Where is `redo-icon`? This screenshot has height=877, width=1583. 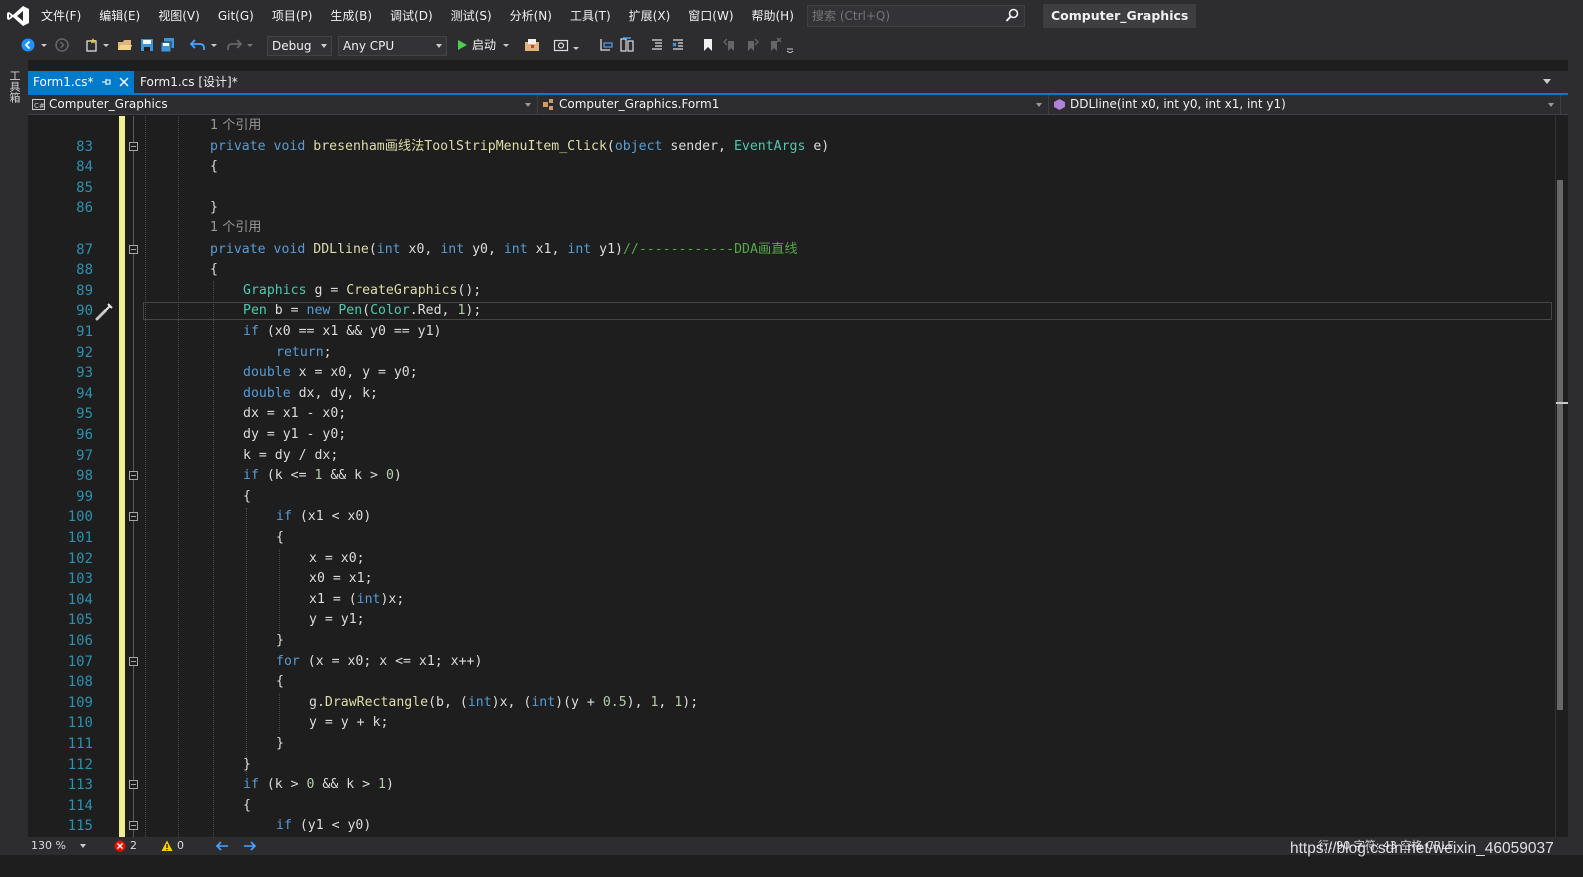 redo-icon is located at coordinates (234, 45).